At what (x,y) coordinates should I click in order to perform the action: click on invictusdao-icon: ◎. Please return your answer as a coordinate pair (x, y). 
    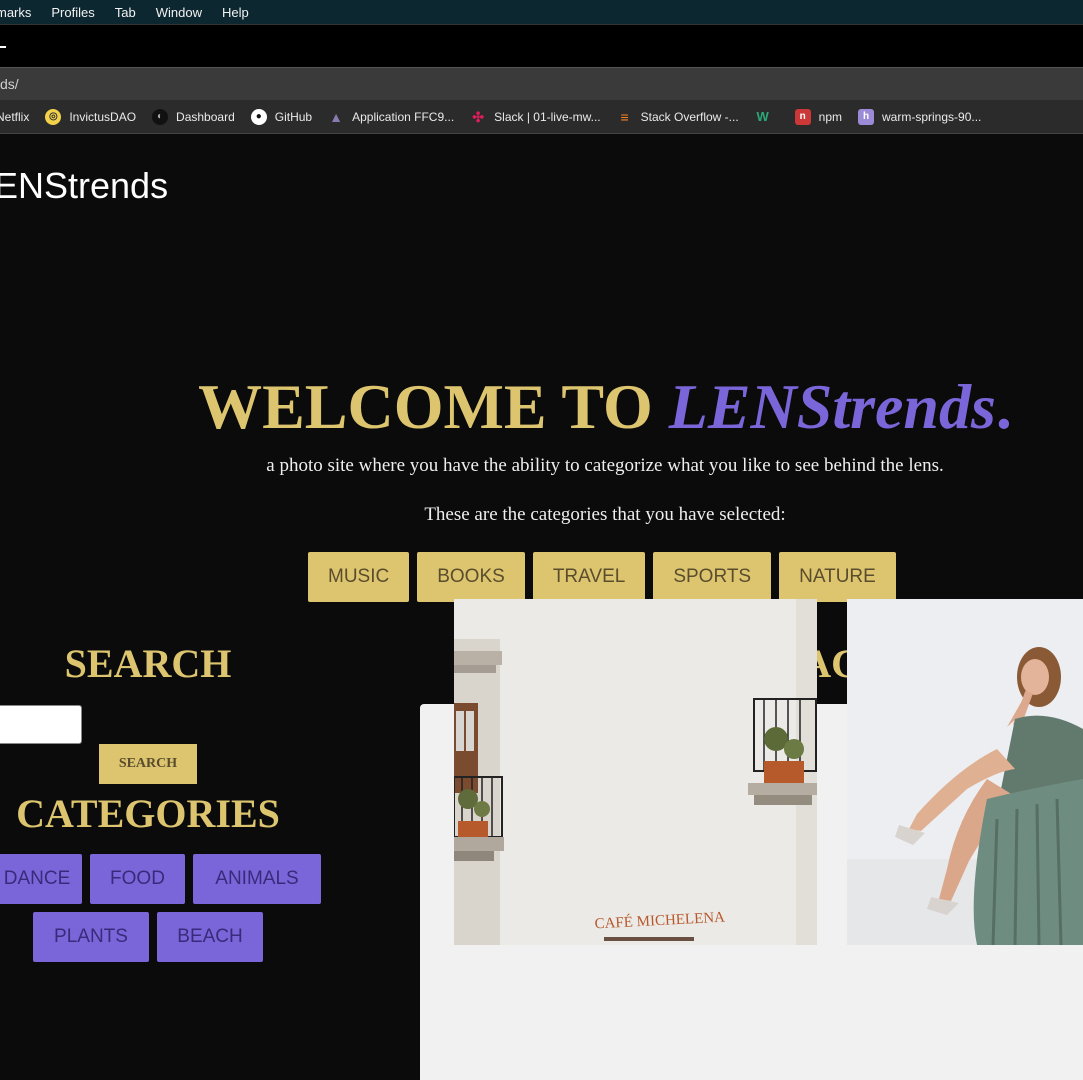
    Looking at the image, I should click on (53, 116).